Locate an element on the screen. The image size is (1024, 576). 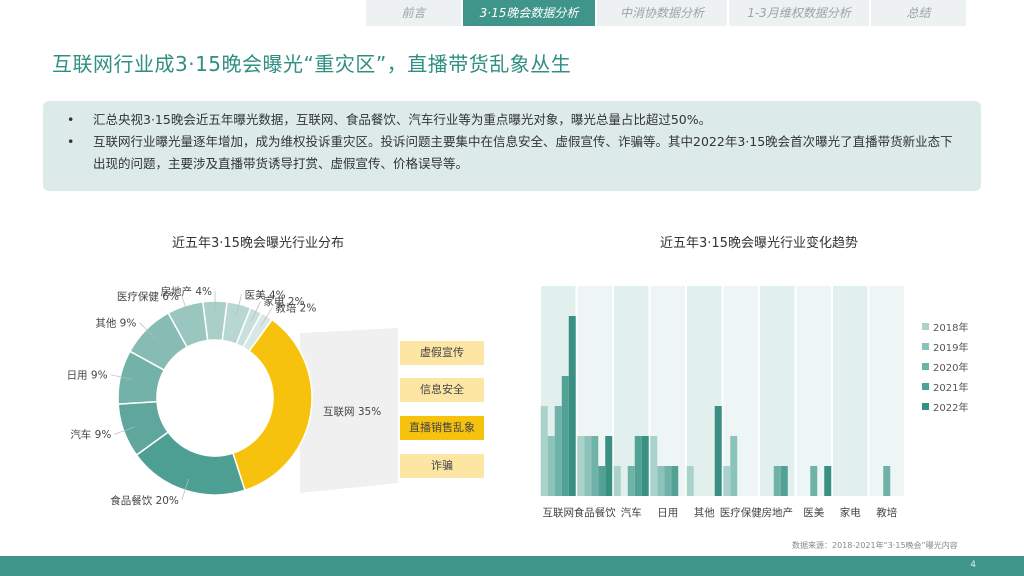
tab-cca-analysis: 中消协数据分析 is located at coordinates (662, 13).